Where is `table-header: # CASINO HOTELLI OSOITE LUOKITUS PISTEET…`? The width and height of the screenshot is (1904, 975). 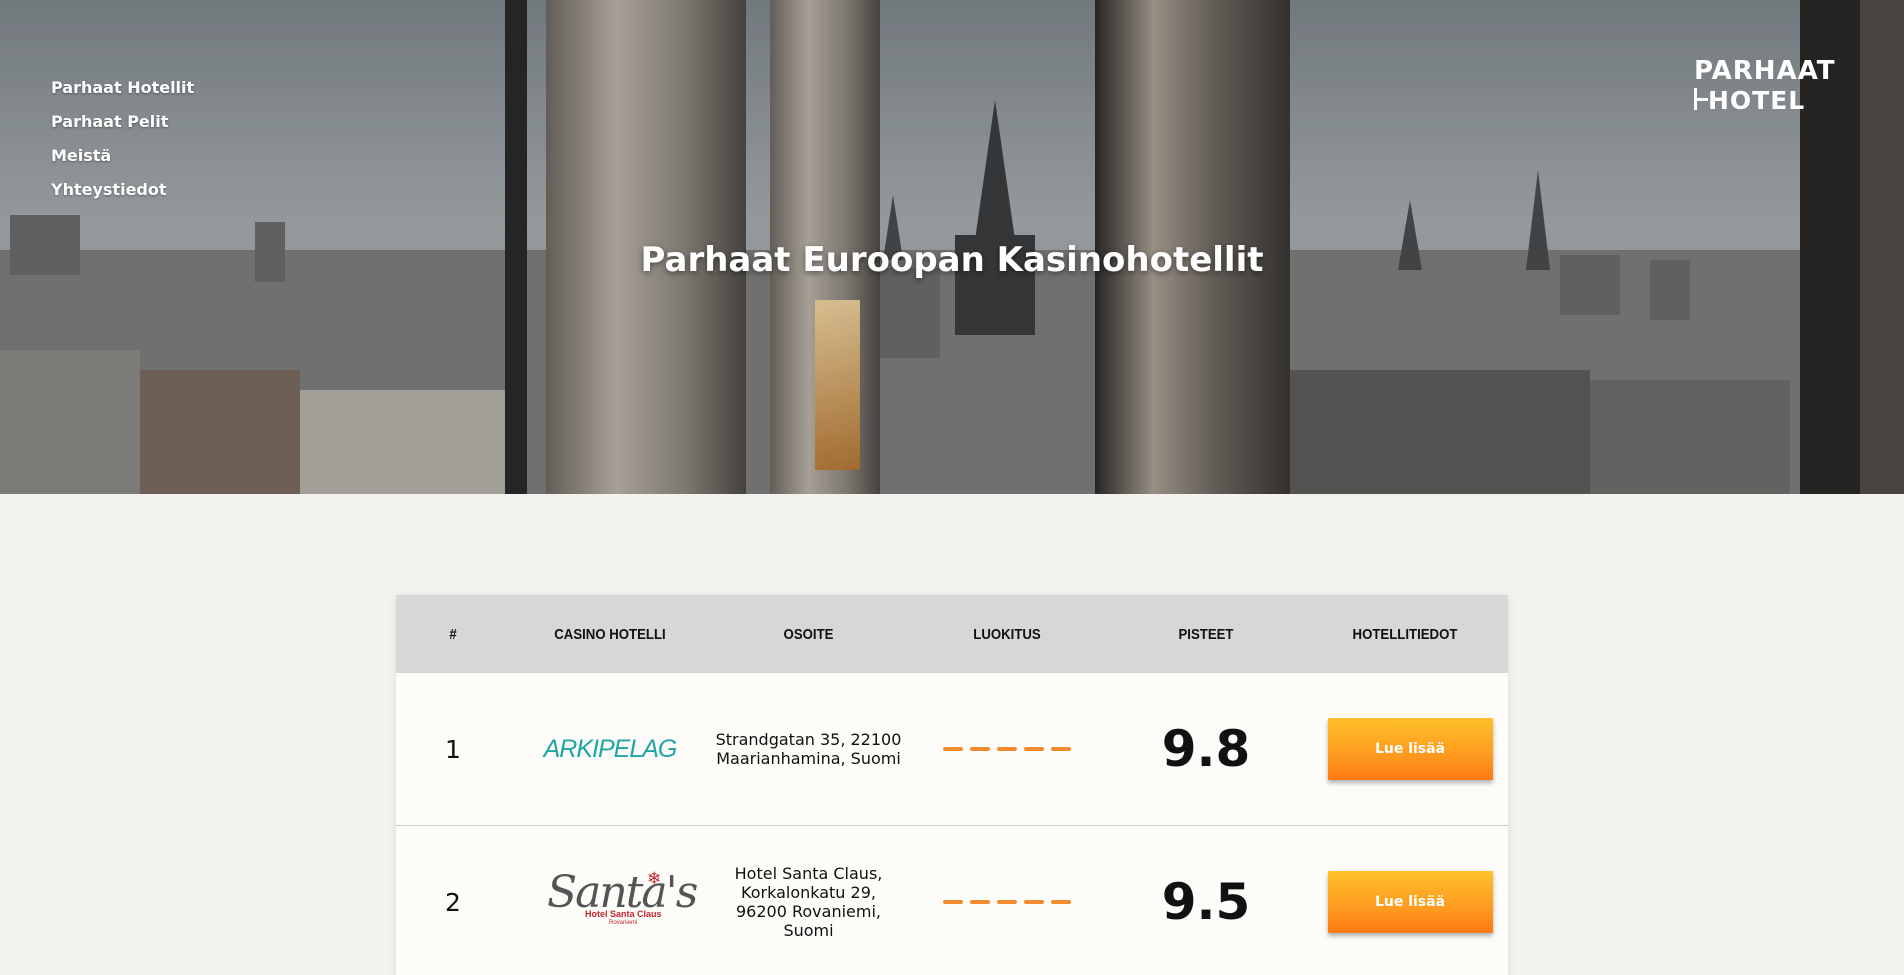
table-header: # CASINO HOTELLI OSOITE LUOKITUS PISTEET… is located at coordinates (952, 634).